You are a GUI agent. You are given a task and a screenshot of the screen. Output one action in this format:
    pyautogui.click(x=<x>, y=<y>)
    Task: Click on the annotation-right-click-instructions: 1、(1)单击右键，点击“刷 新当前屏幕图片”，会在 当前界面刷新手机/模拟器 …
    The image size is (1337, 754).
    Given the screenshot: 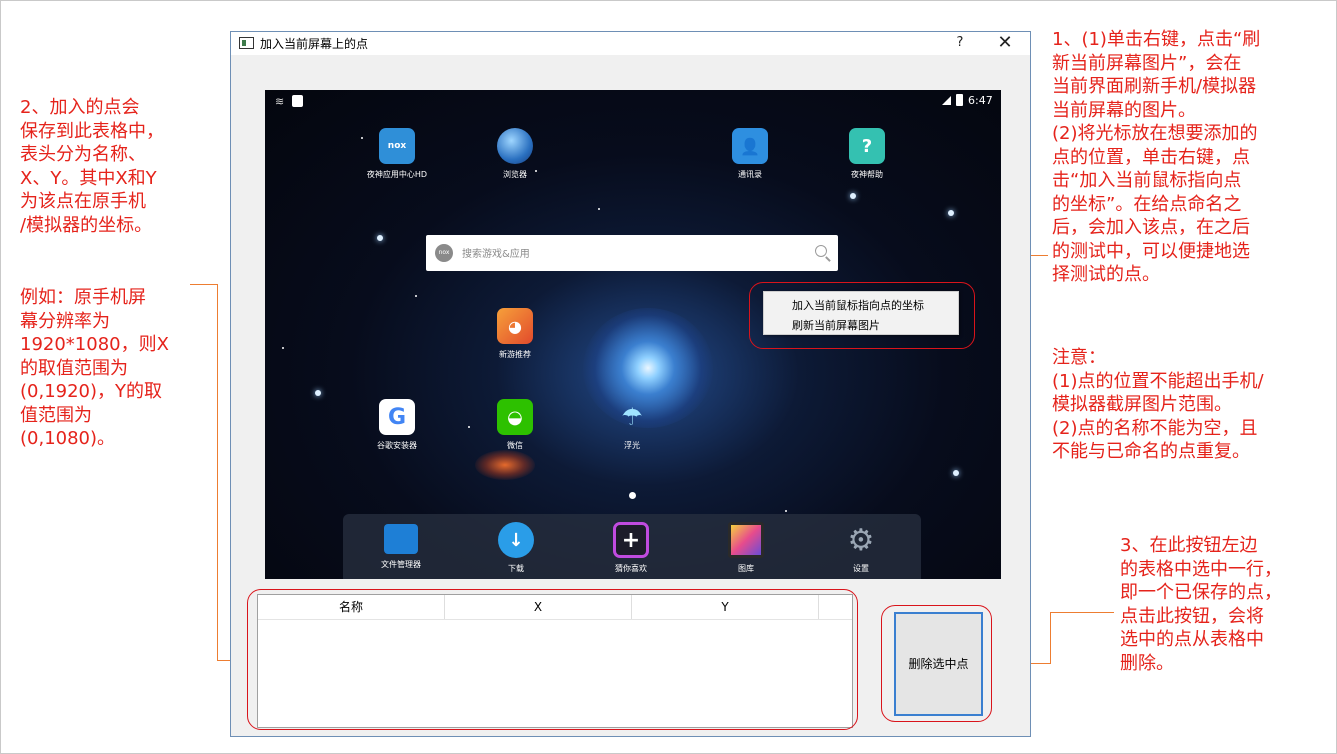 What is the action you would take?
    pyautogui.click(x=1156, y=157)
    